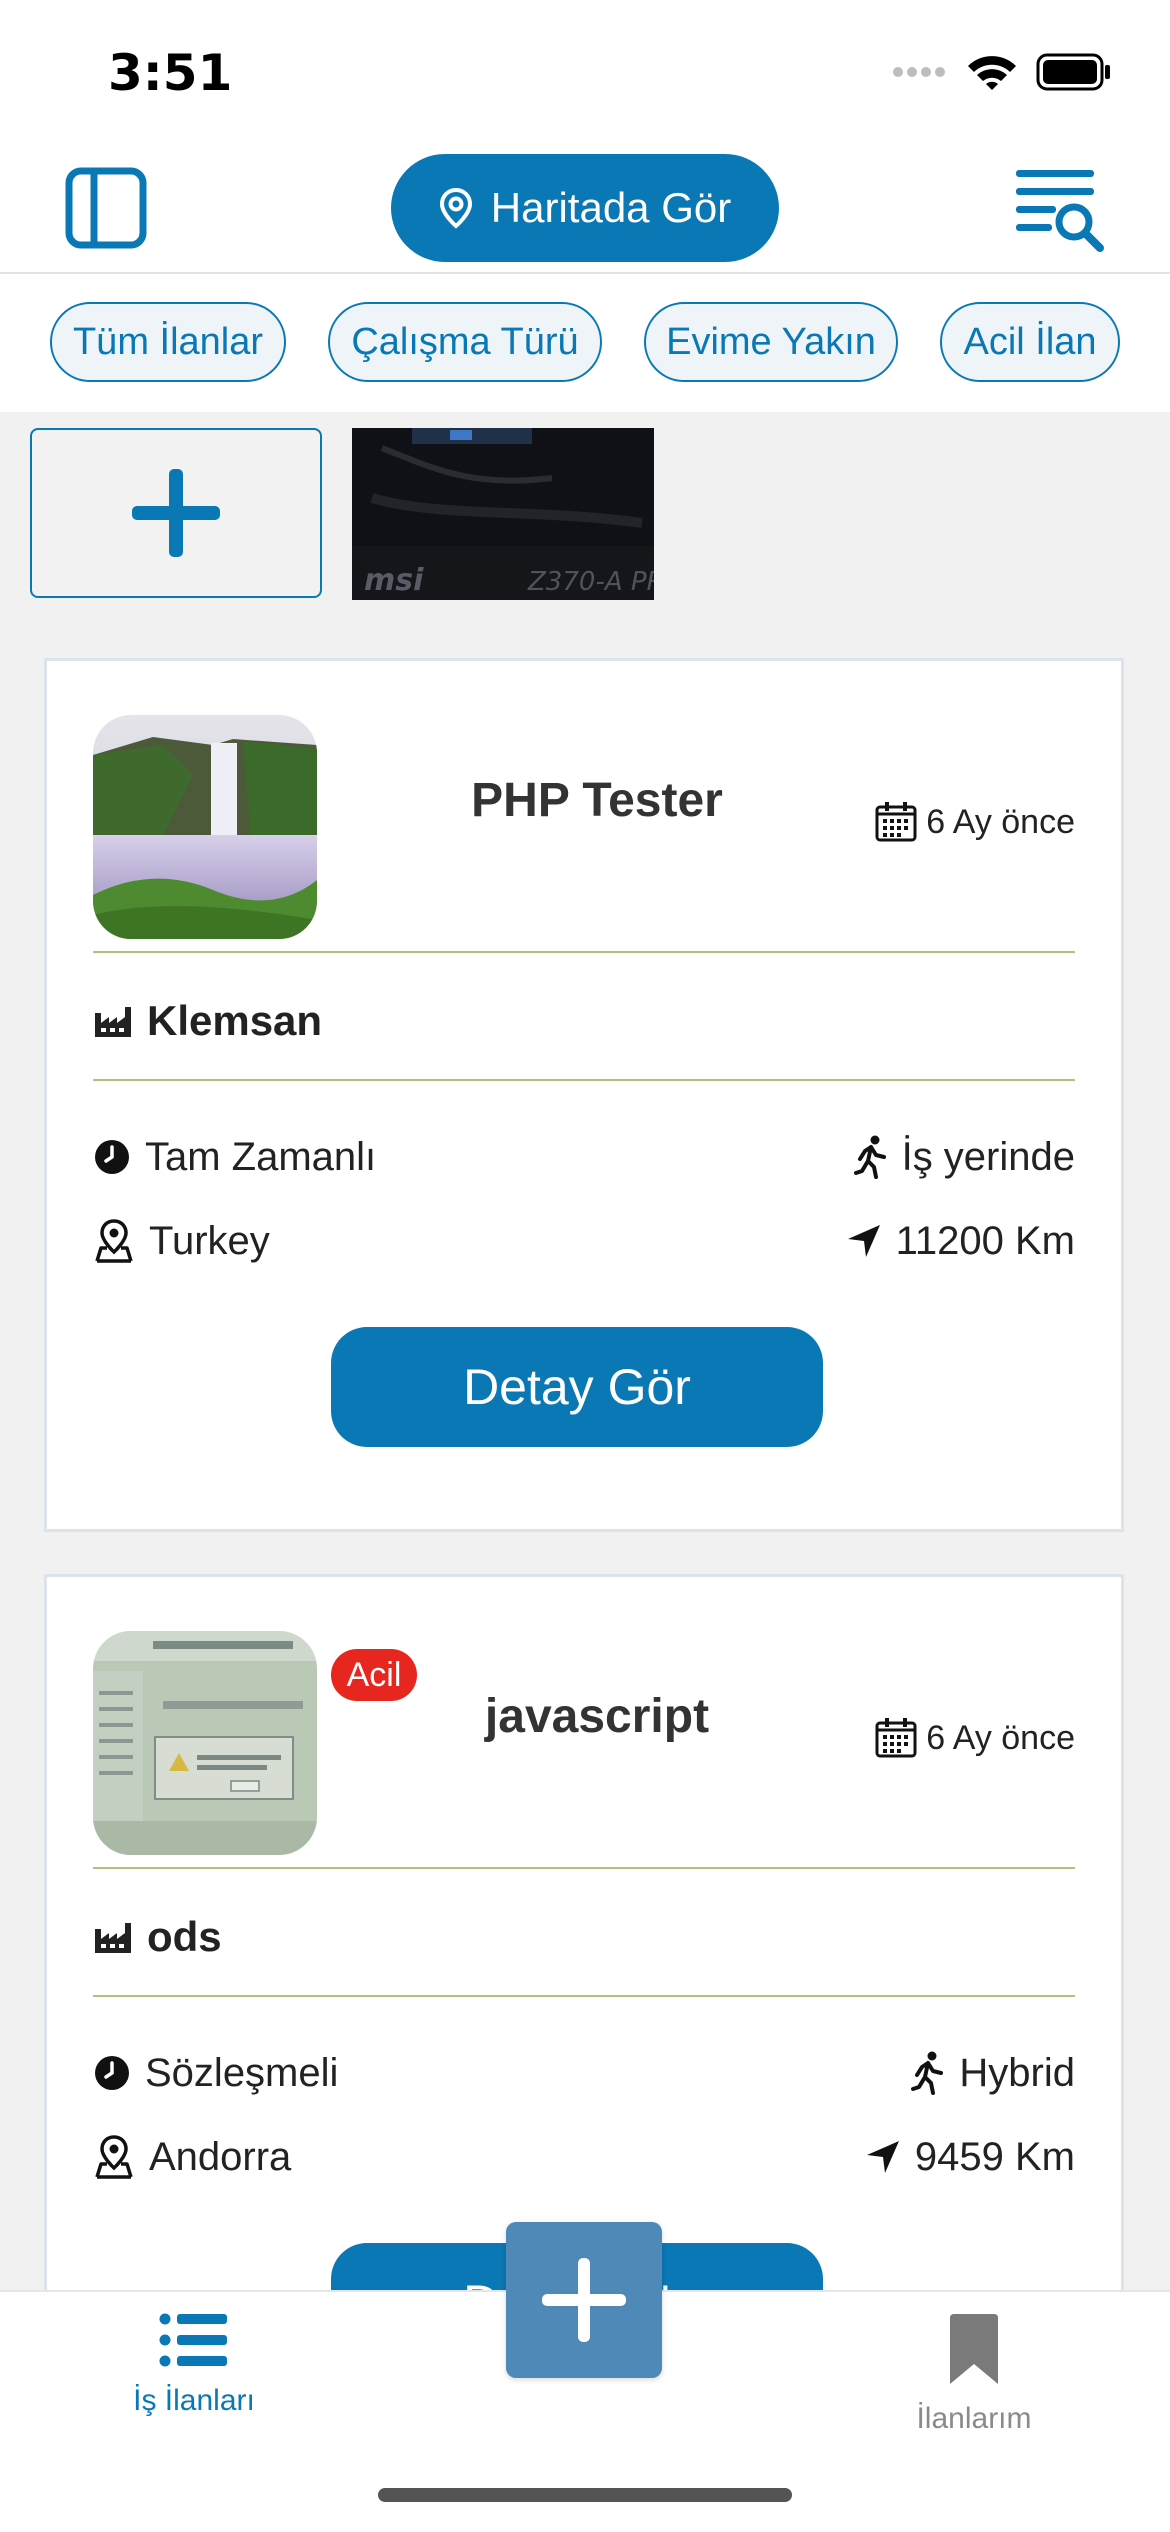 The height and width of the screenshot is (2532, 1170). Describe the element at coordinates (985, 1240) in the screenshot. I see `distance-text: 11200 Km` at that location.